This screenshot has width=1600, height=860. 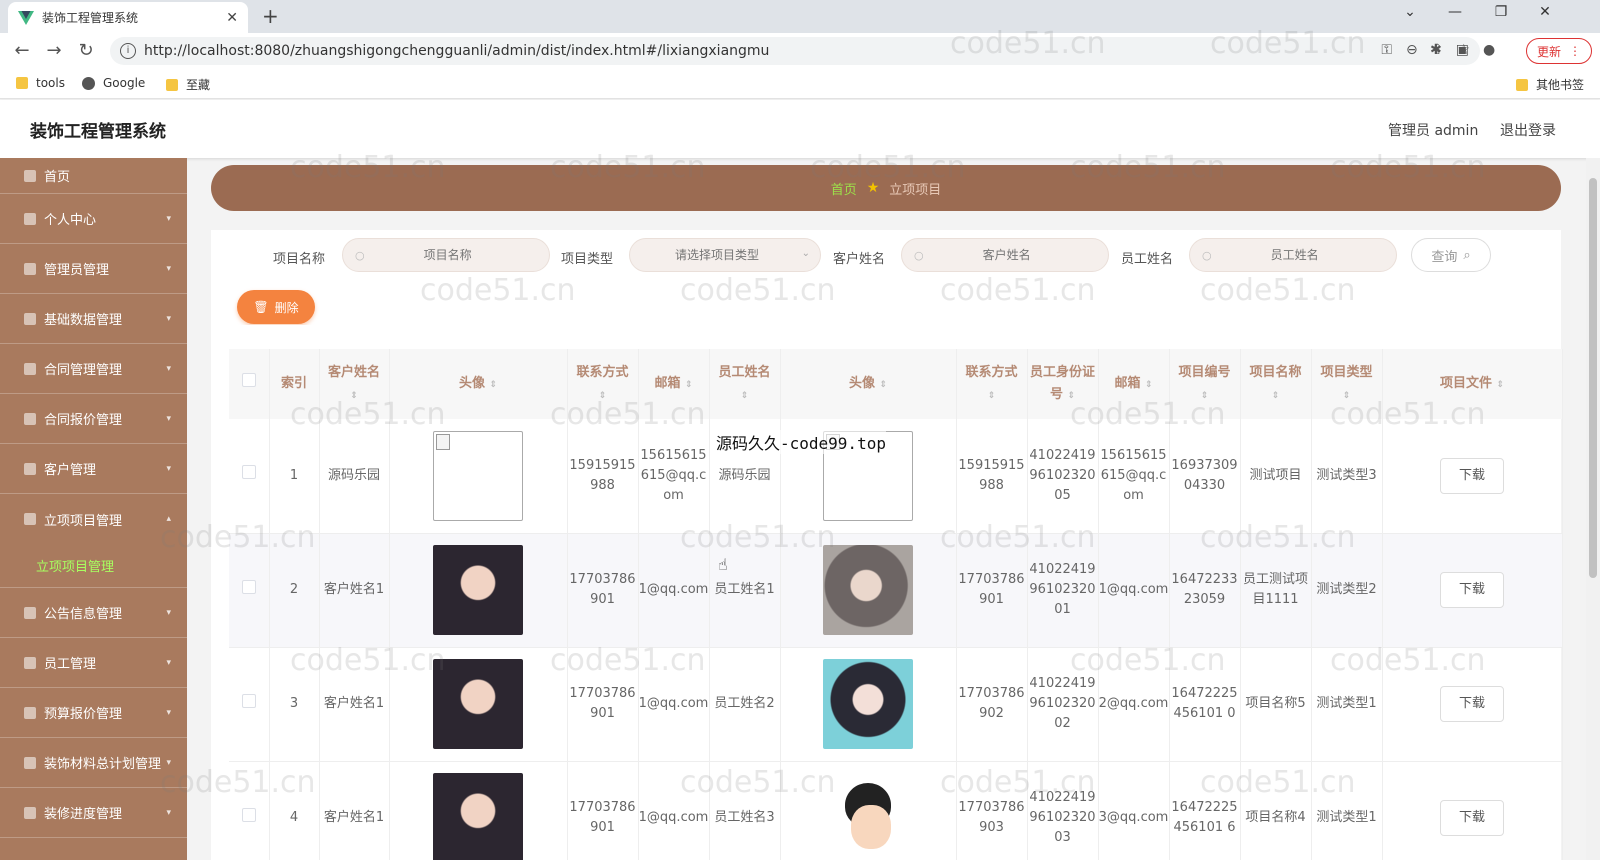 I want to click on sidebar-item-employees: 员工管理 ▾, so click(x=93, y=663).